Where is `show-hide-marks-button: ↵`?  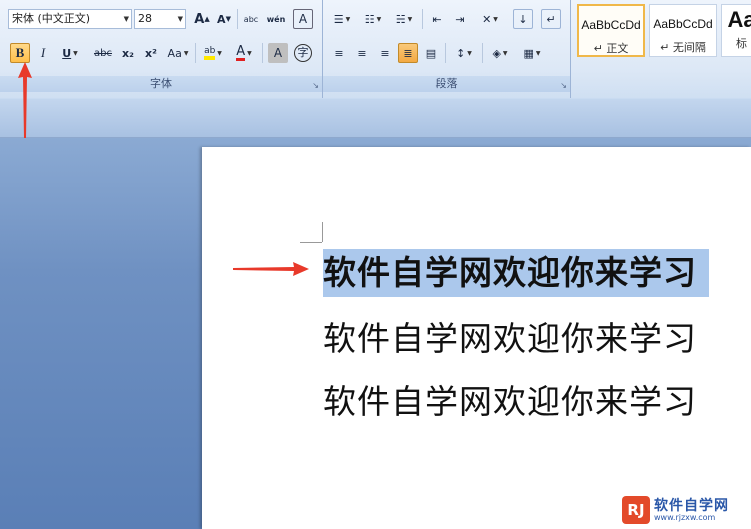
show-hide-marks-button: ↵ is located at coordinates (551, 19).